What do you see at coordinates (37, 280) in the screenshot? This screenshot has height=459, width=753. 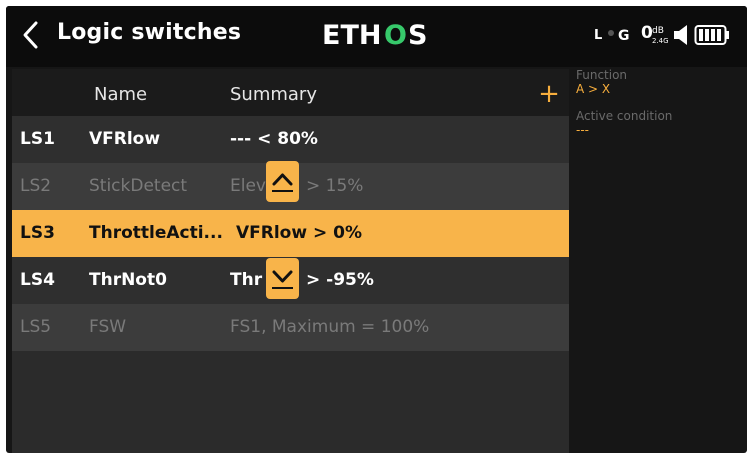 I see `row-id: LS4` at bounding box center [37, 280].